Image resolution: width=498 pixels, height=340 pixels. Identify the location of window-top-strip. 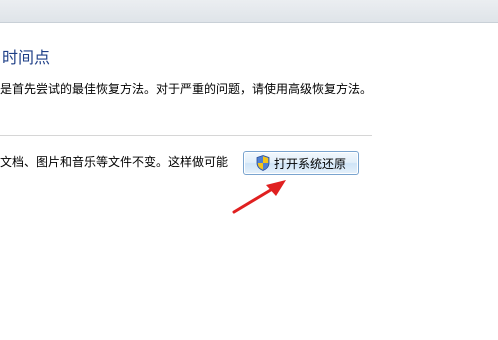
(249, 11).